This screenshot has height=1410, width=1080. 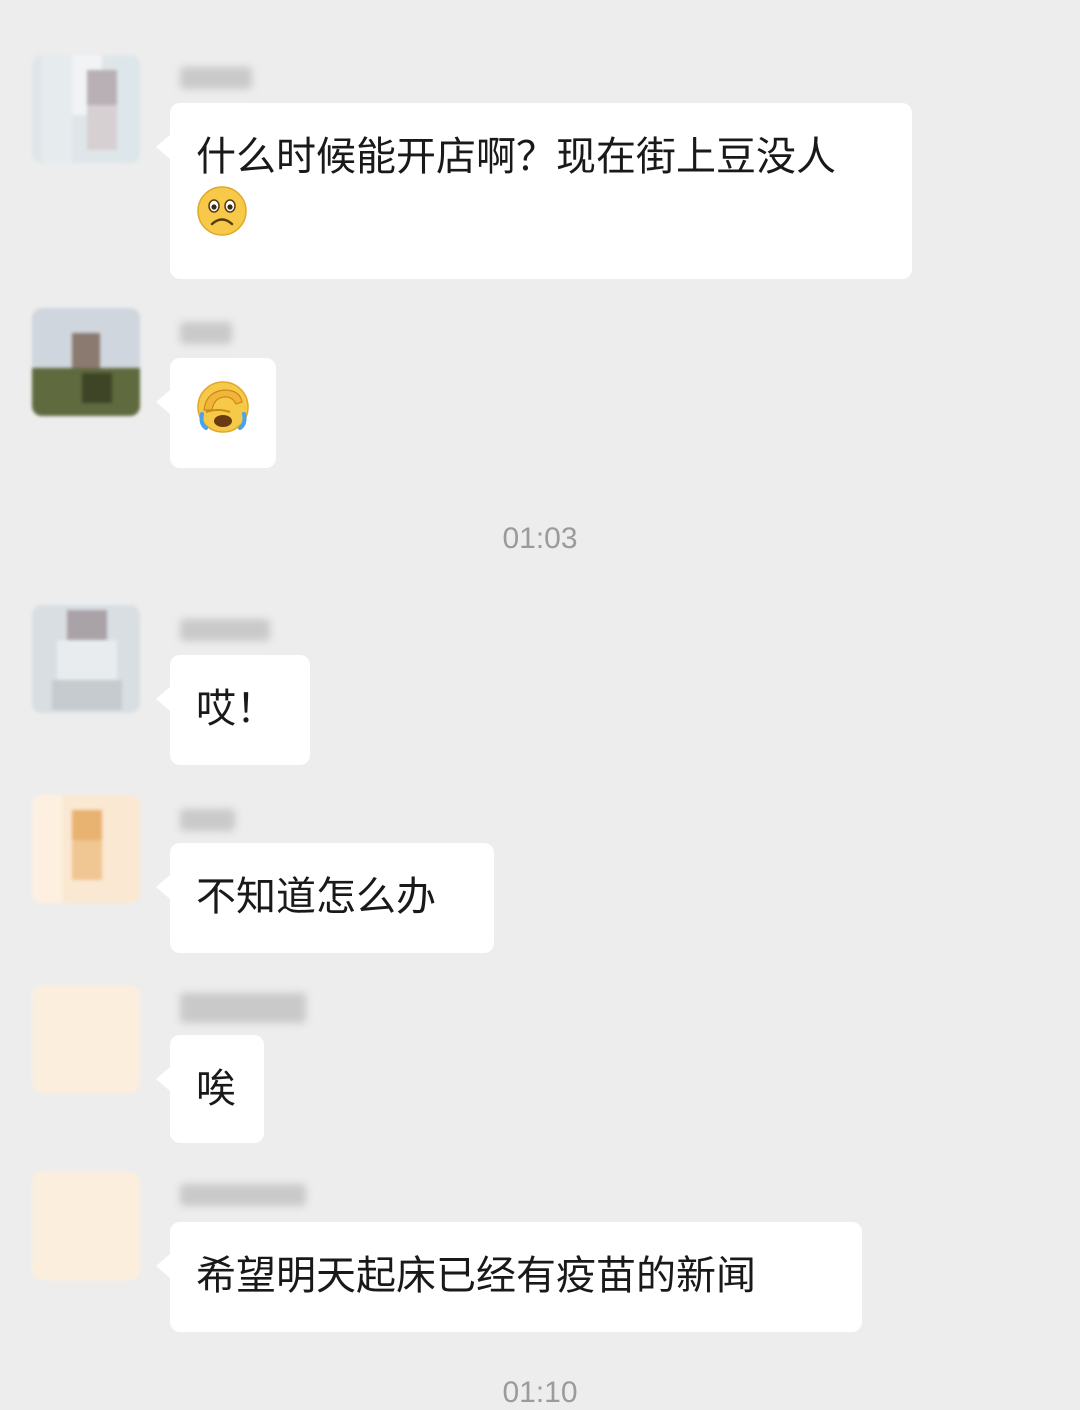 I want to click on message-row: 哎！, so click(x=540, y=685).